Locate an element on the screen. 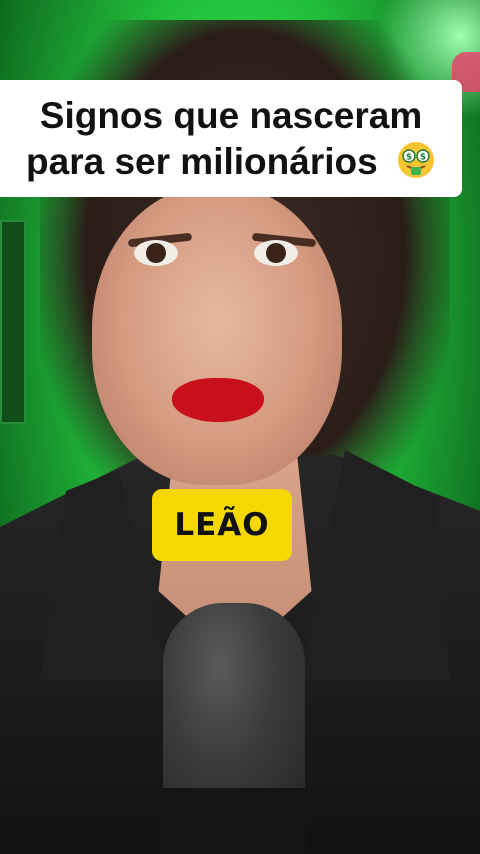 The height and width of the screenshot is (854, 480). sign-label-text: LEÃO is located at coordinates (222, 525).